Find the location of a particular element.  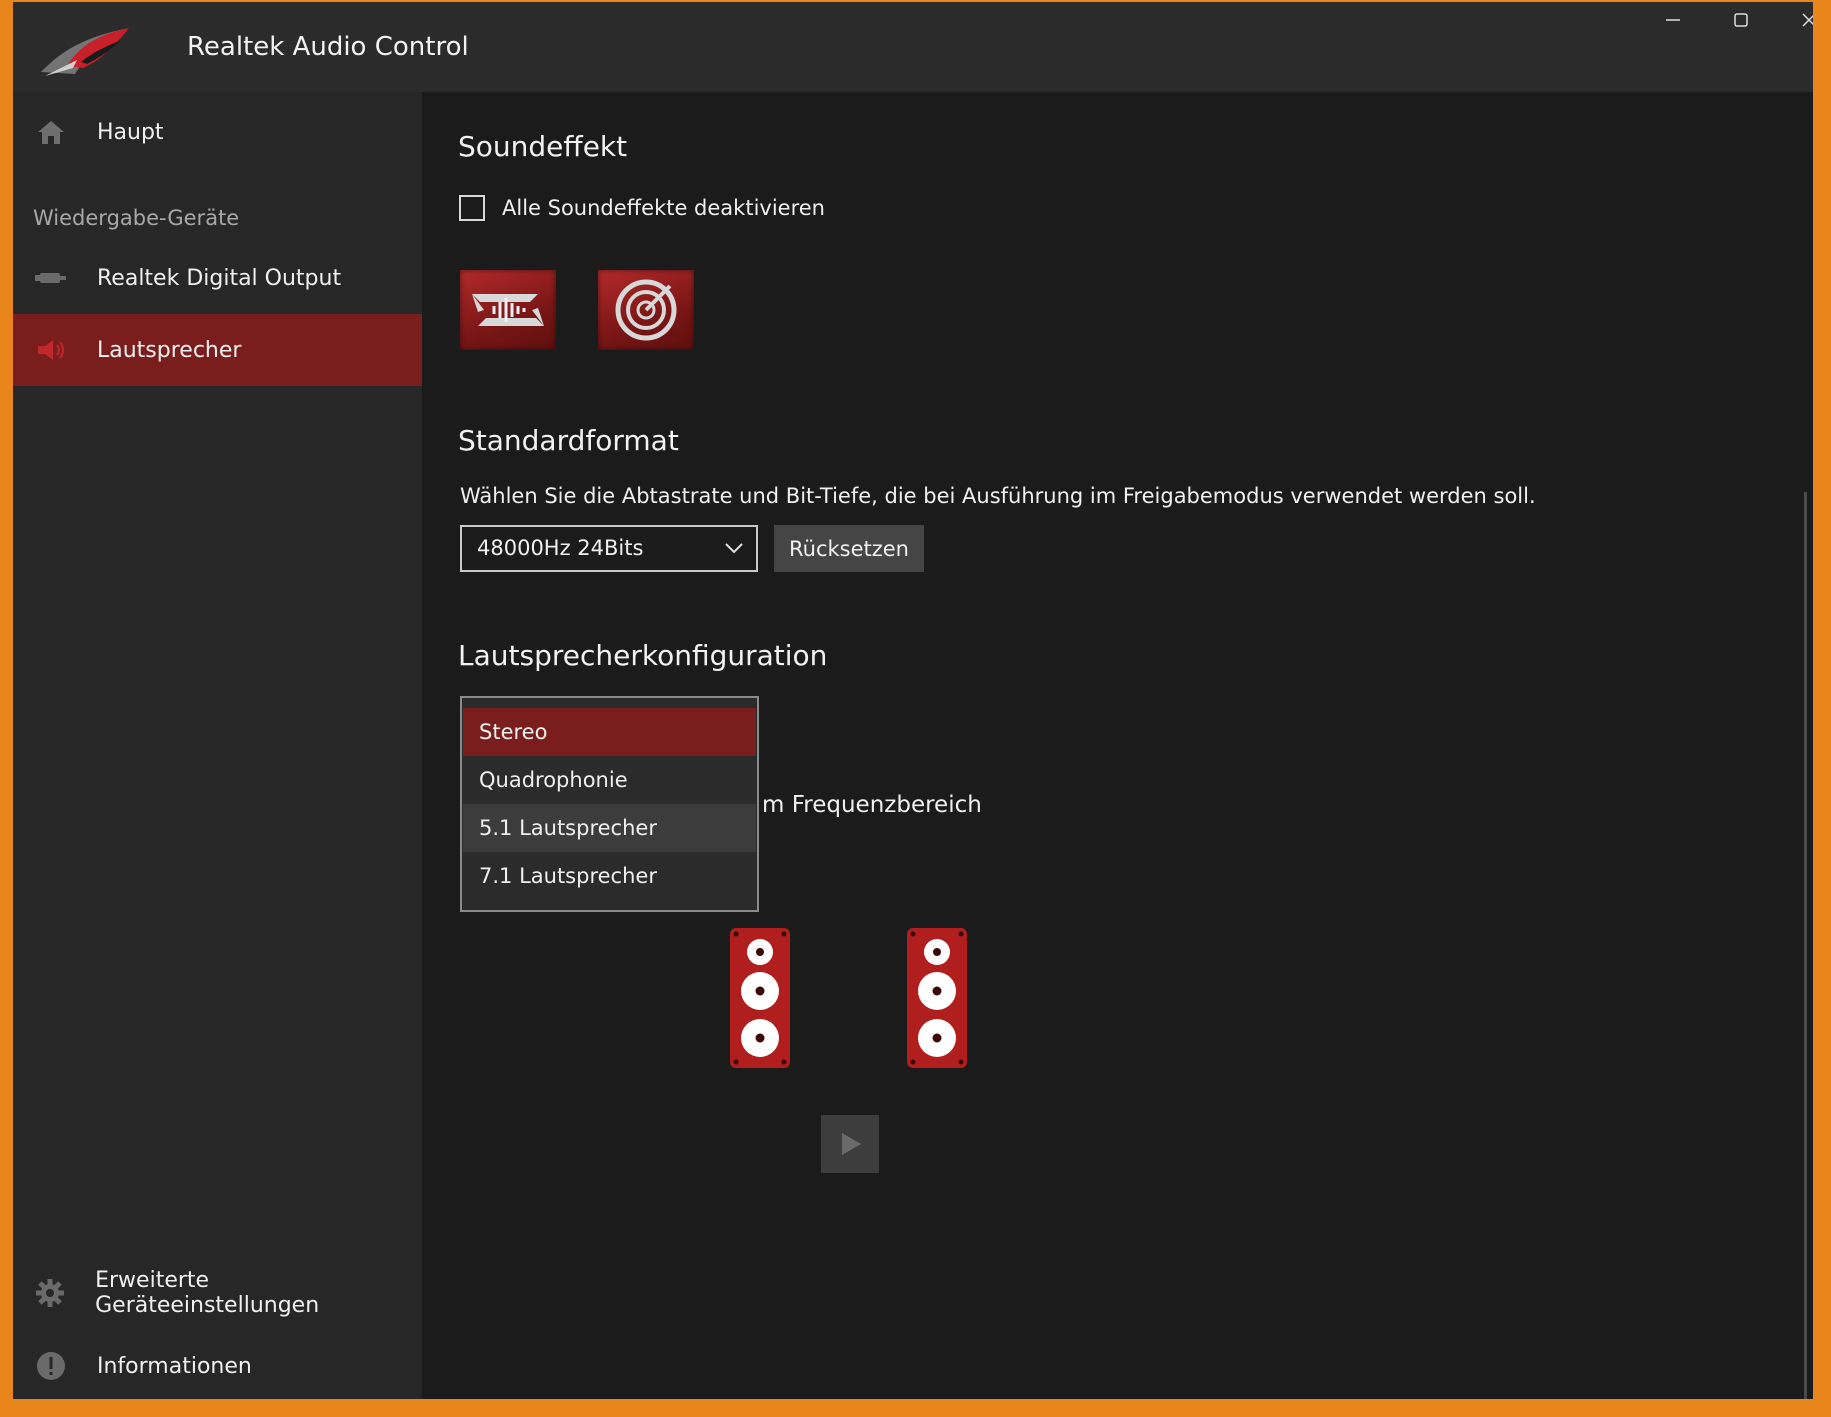

speaker-icon is located at coordinates (51, 350).